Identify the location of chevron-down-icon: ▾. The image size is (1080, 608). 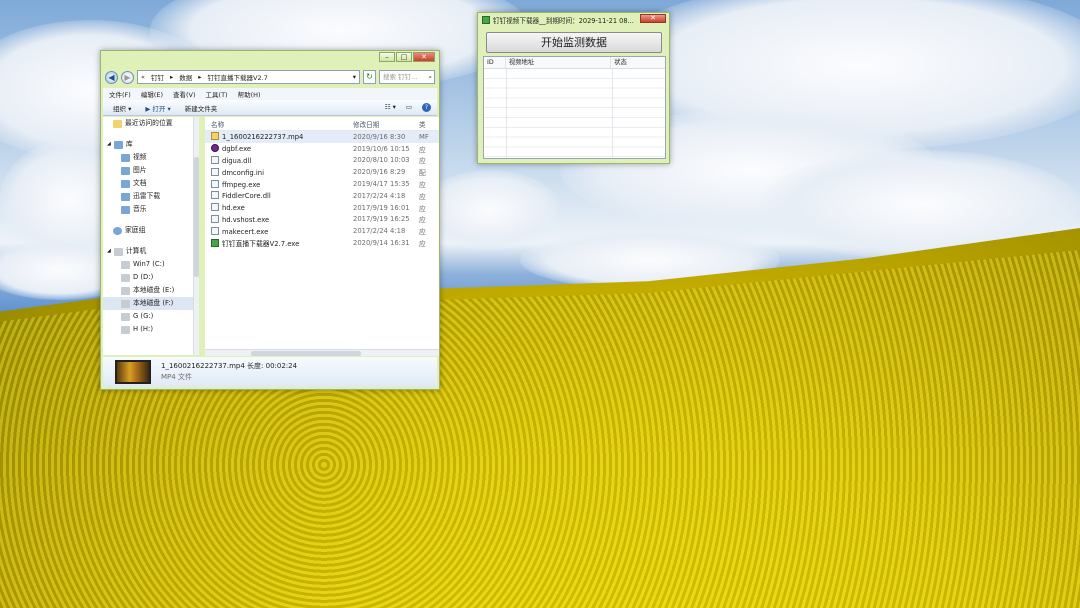
(356, 77).